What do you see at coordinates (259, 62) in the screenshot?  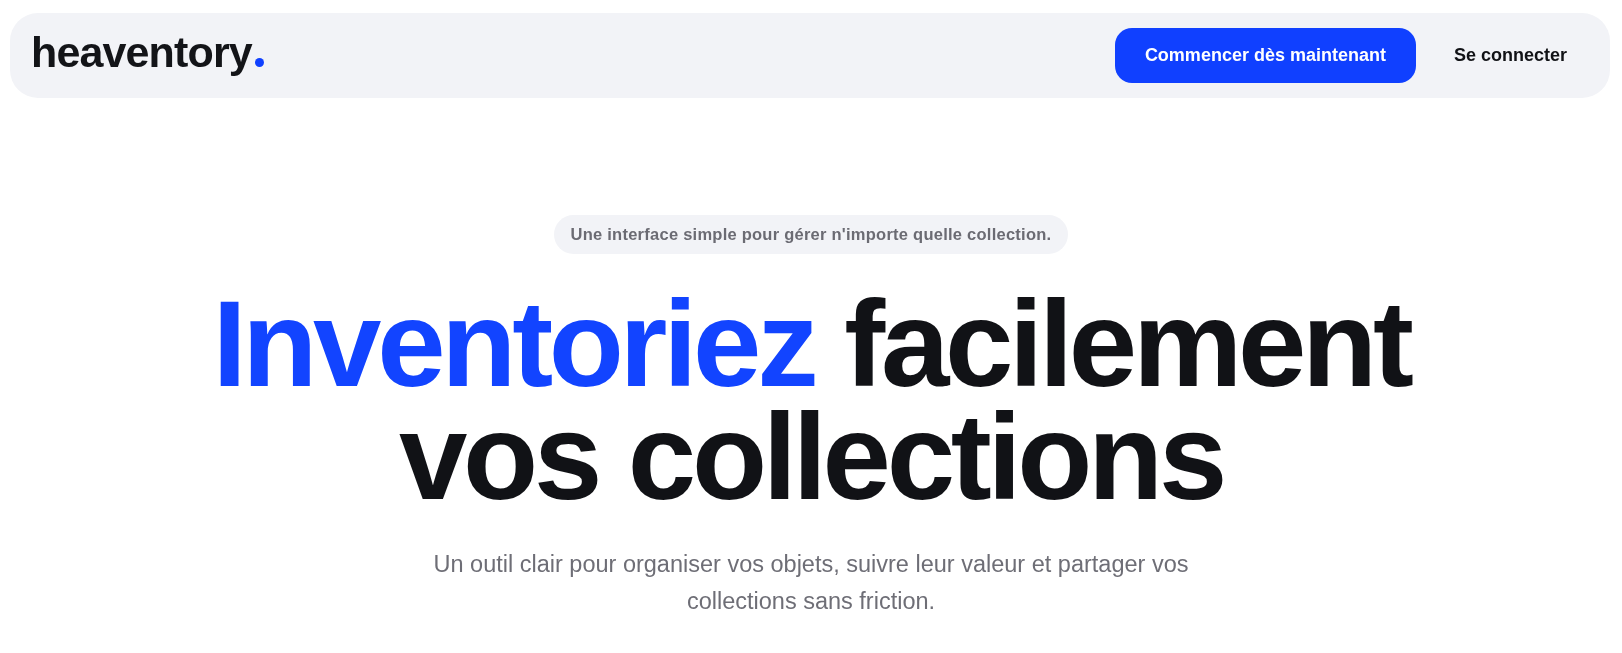 I see `dot-icon` at bounding box center [259, 62].